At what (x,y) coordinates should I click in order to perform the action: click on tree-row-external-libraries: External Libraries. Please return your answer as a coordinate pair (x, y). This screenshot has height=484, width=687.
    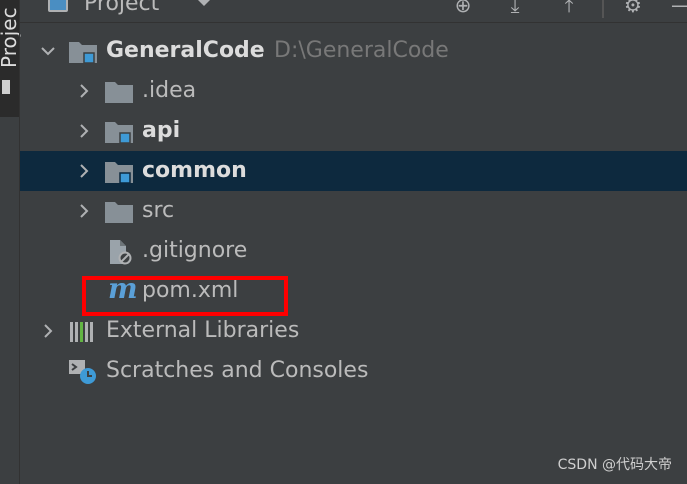
    Looking at the image, I should click on (353, 331).